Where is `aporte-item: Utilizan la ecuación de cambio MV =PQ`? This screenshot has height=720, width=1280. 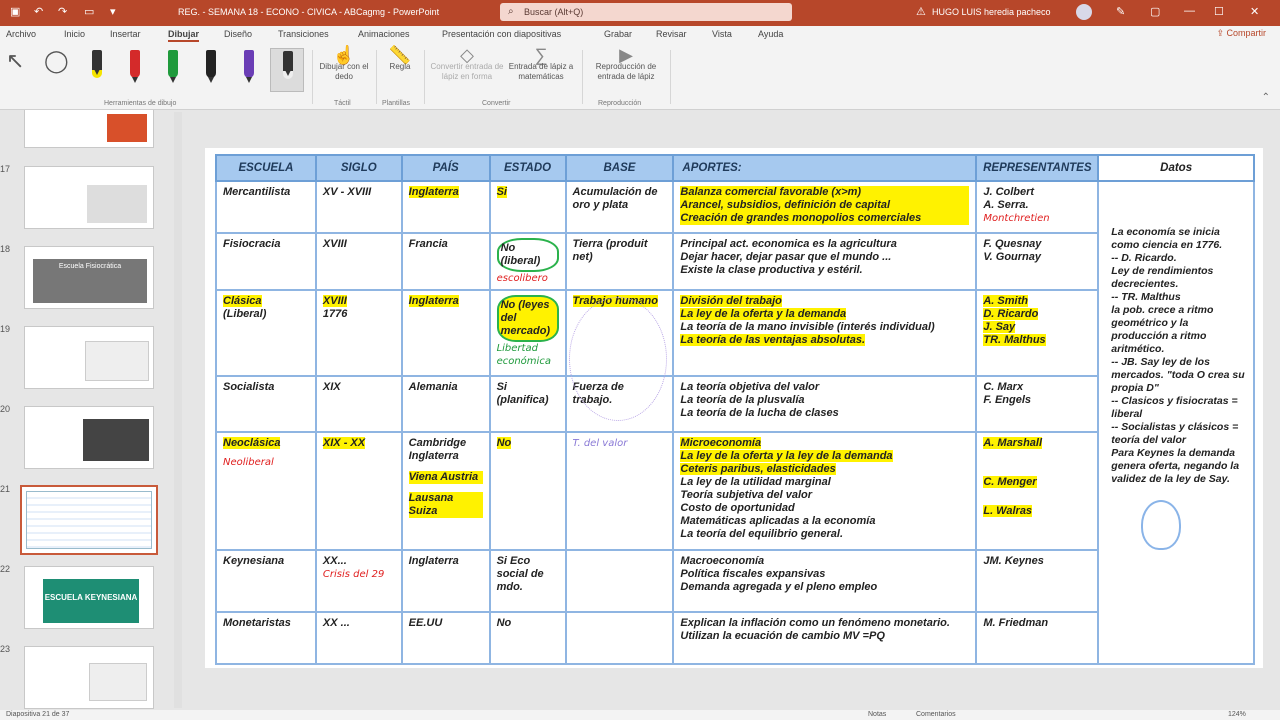
aporte-item: Utilizan la ecuación de cambio MV =PQ is located at coordinates (782, 636).